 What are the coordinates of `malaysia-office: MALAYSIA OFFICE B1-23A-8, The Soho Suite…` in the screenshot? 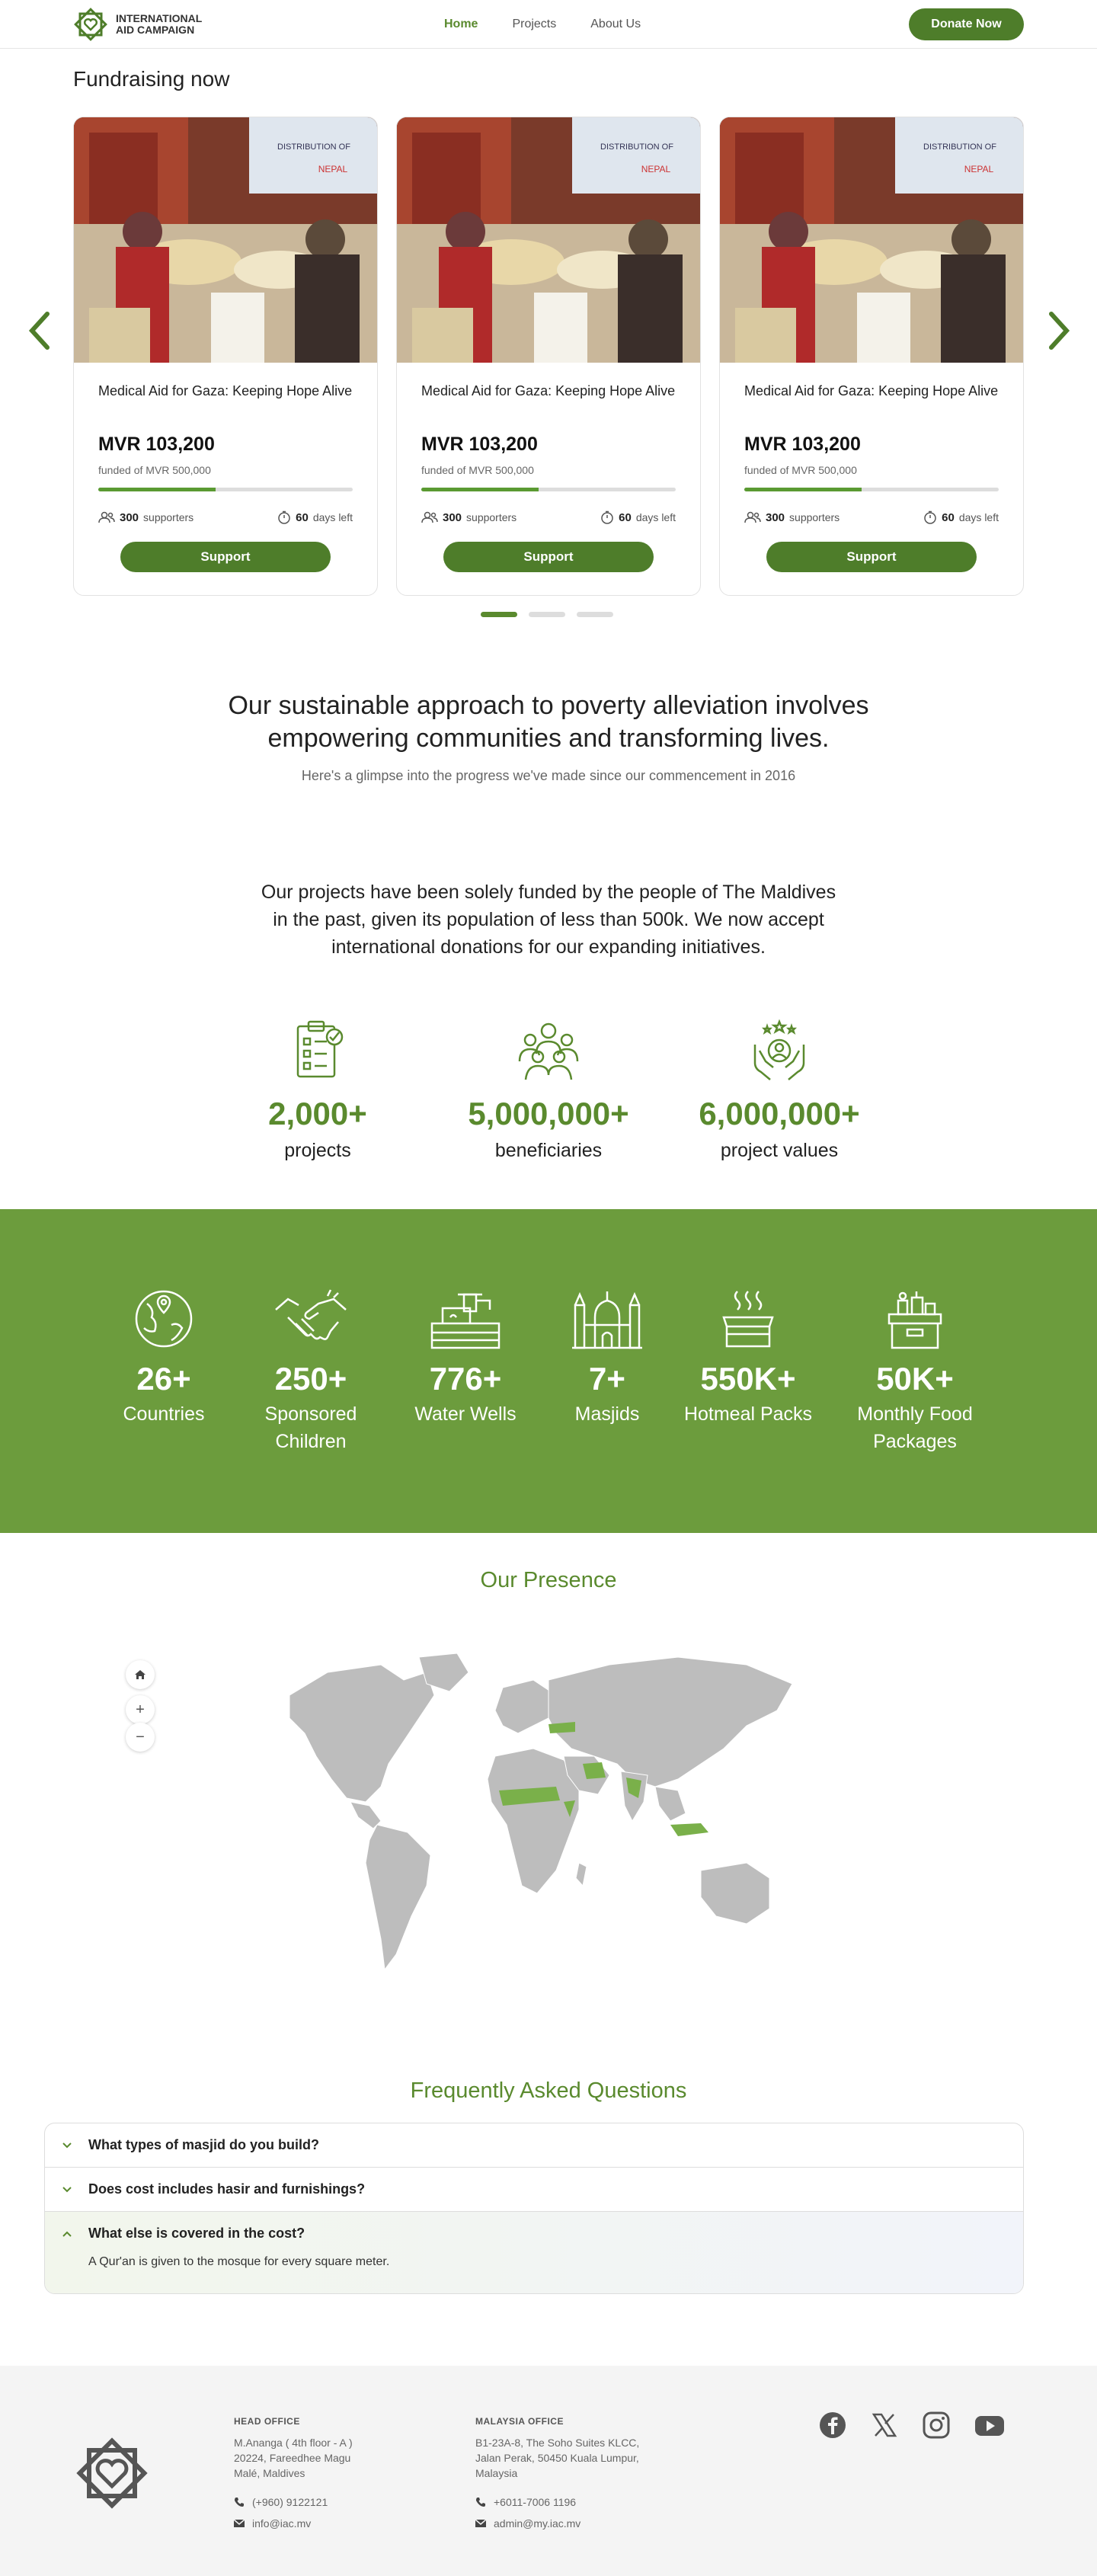 It's located at (574, 2472).